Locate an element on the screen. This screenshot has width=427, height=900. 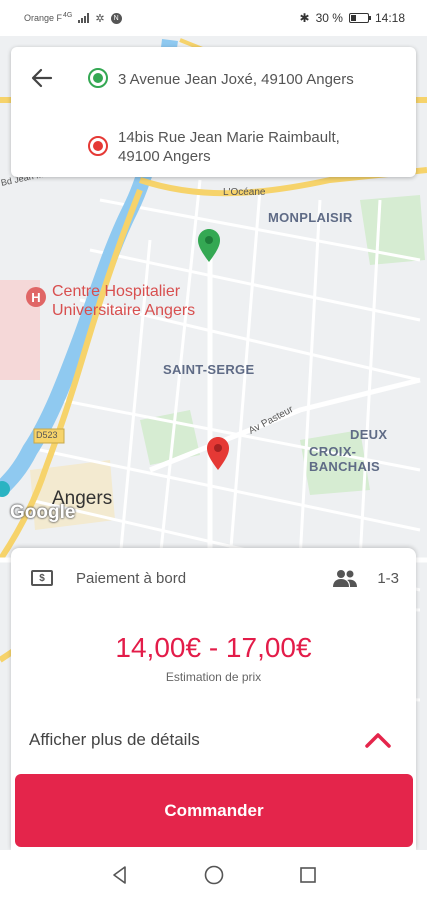
hospital-icon: H is located at coordinates (36, 297).